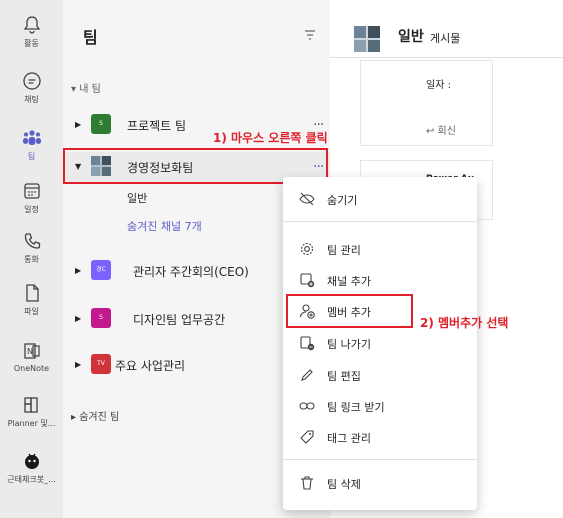 The image size is (563, 518). I want to click on rail-files-label: 파일, so click(31, 311).